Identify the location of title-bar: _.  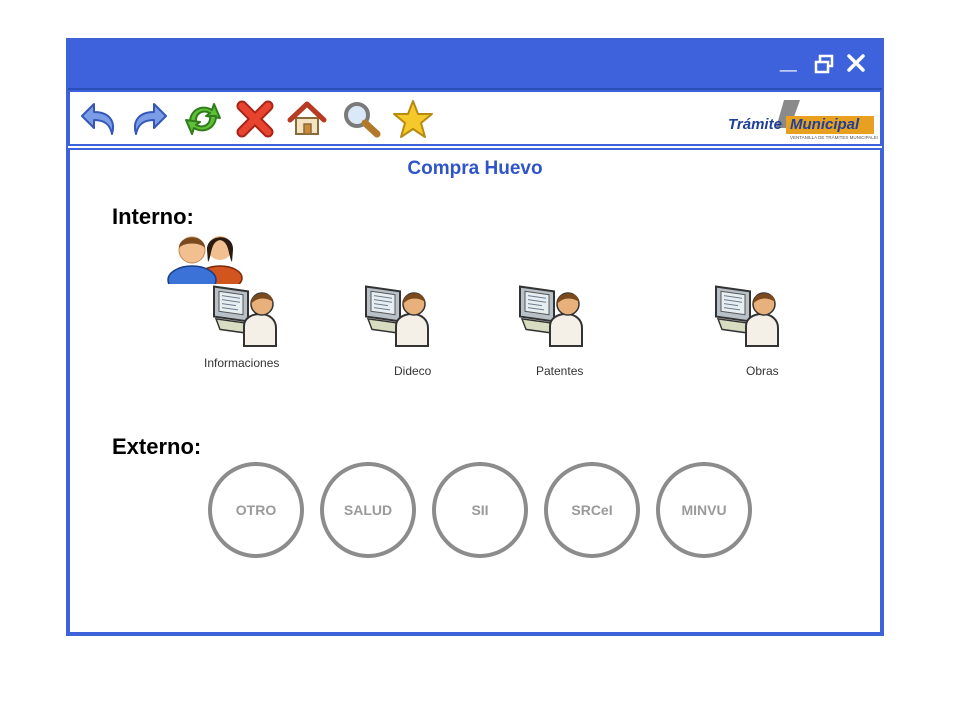
(475, 65).